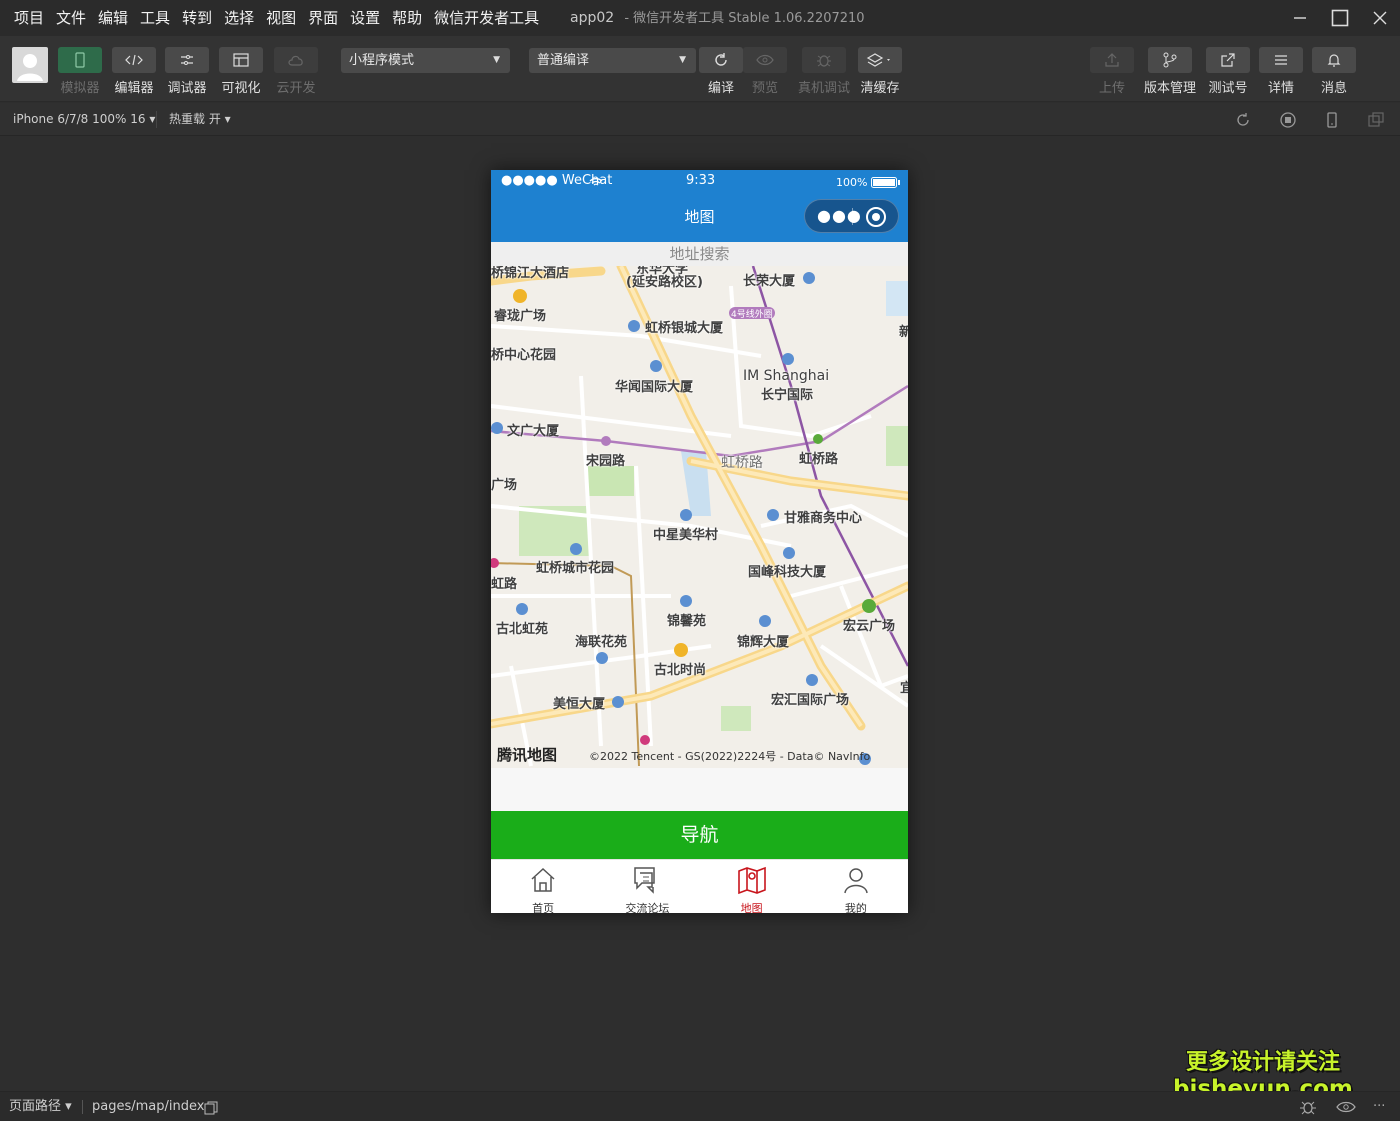  I want to click on avatar-icon, so click(30, 67).